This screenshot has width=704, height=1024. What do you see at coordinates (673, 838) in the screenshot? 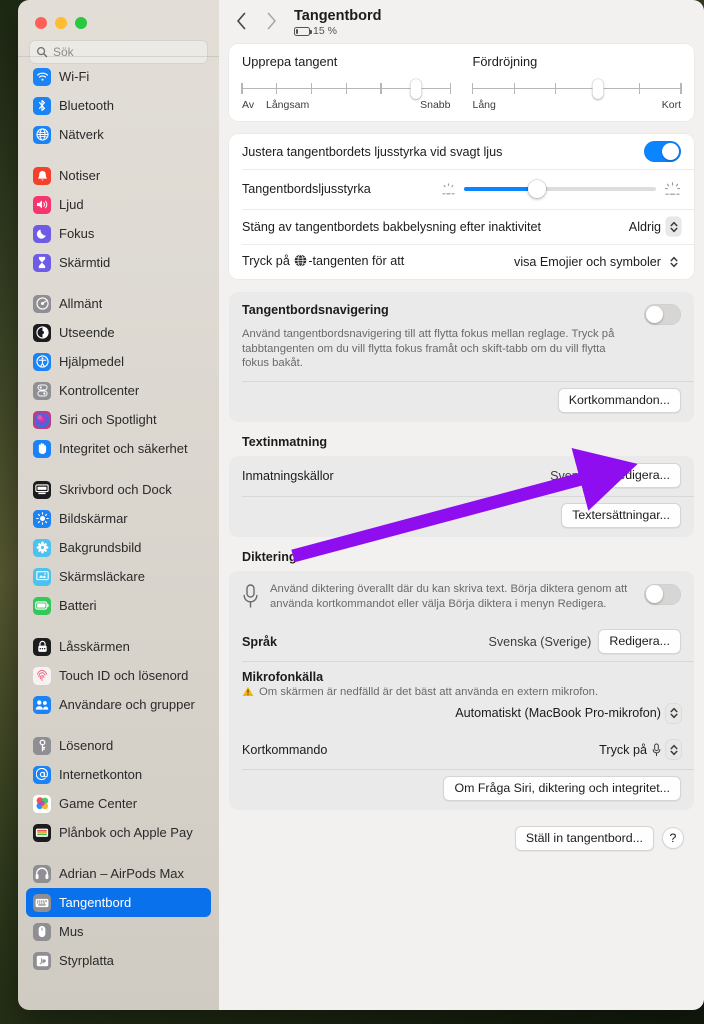
I see `help-button: ?` at bounding box center [673, 838].